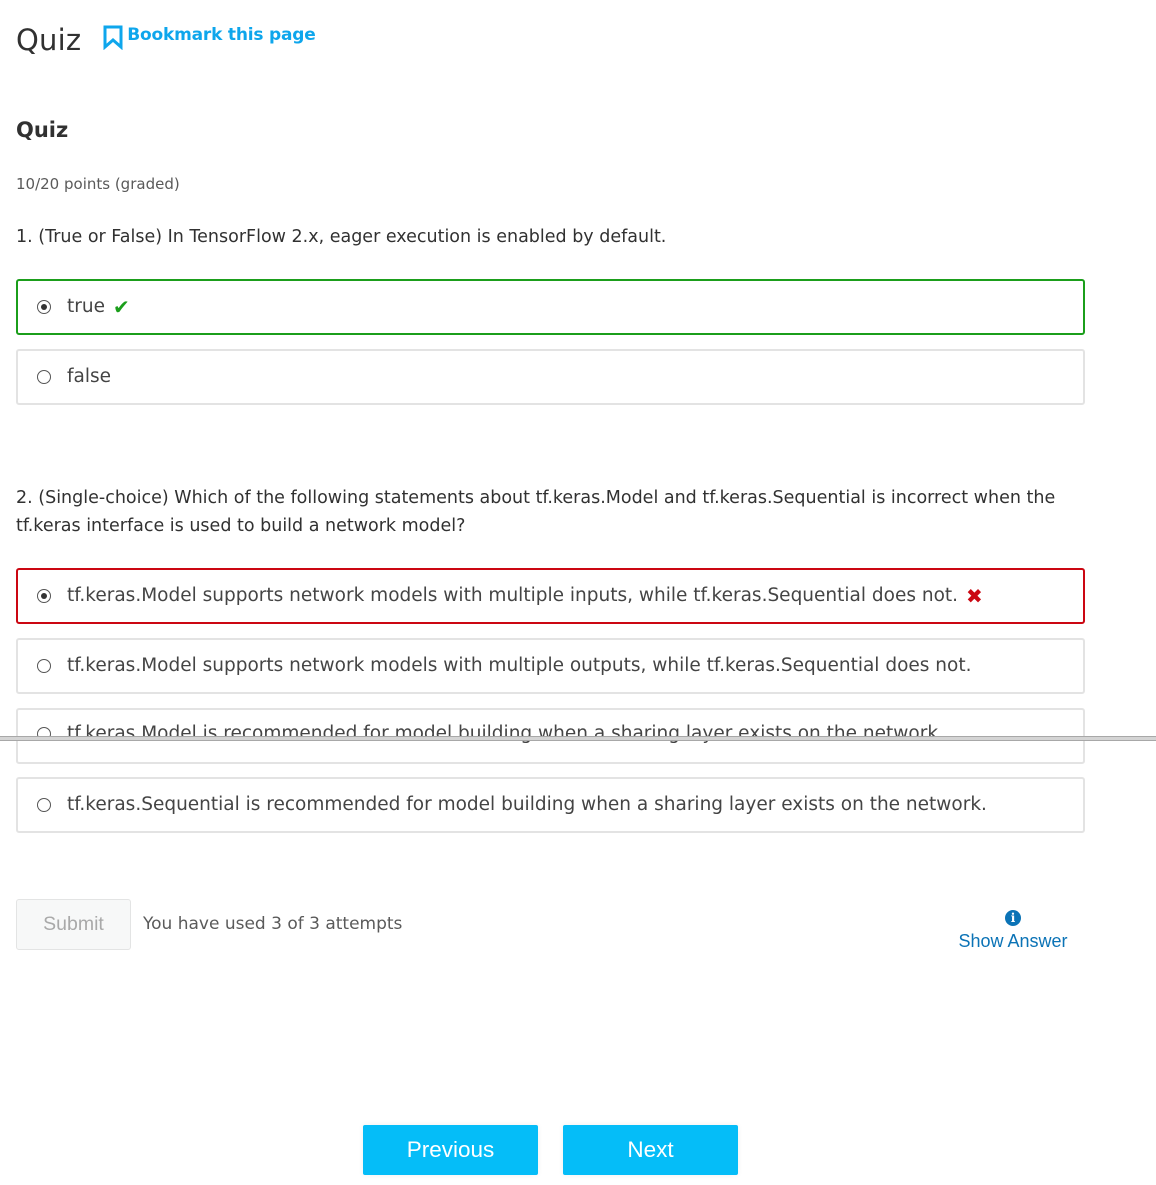 This screenshot has width=1156, height=1185. I want to click on question-1-option-false: false, so click(550, 377).